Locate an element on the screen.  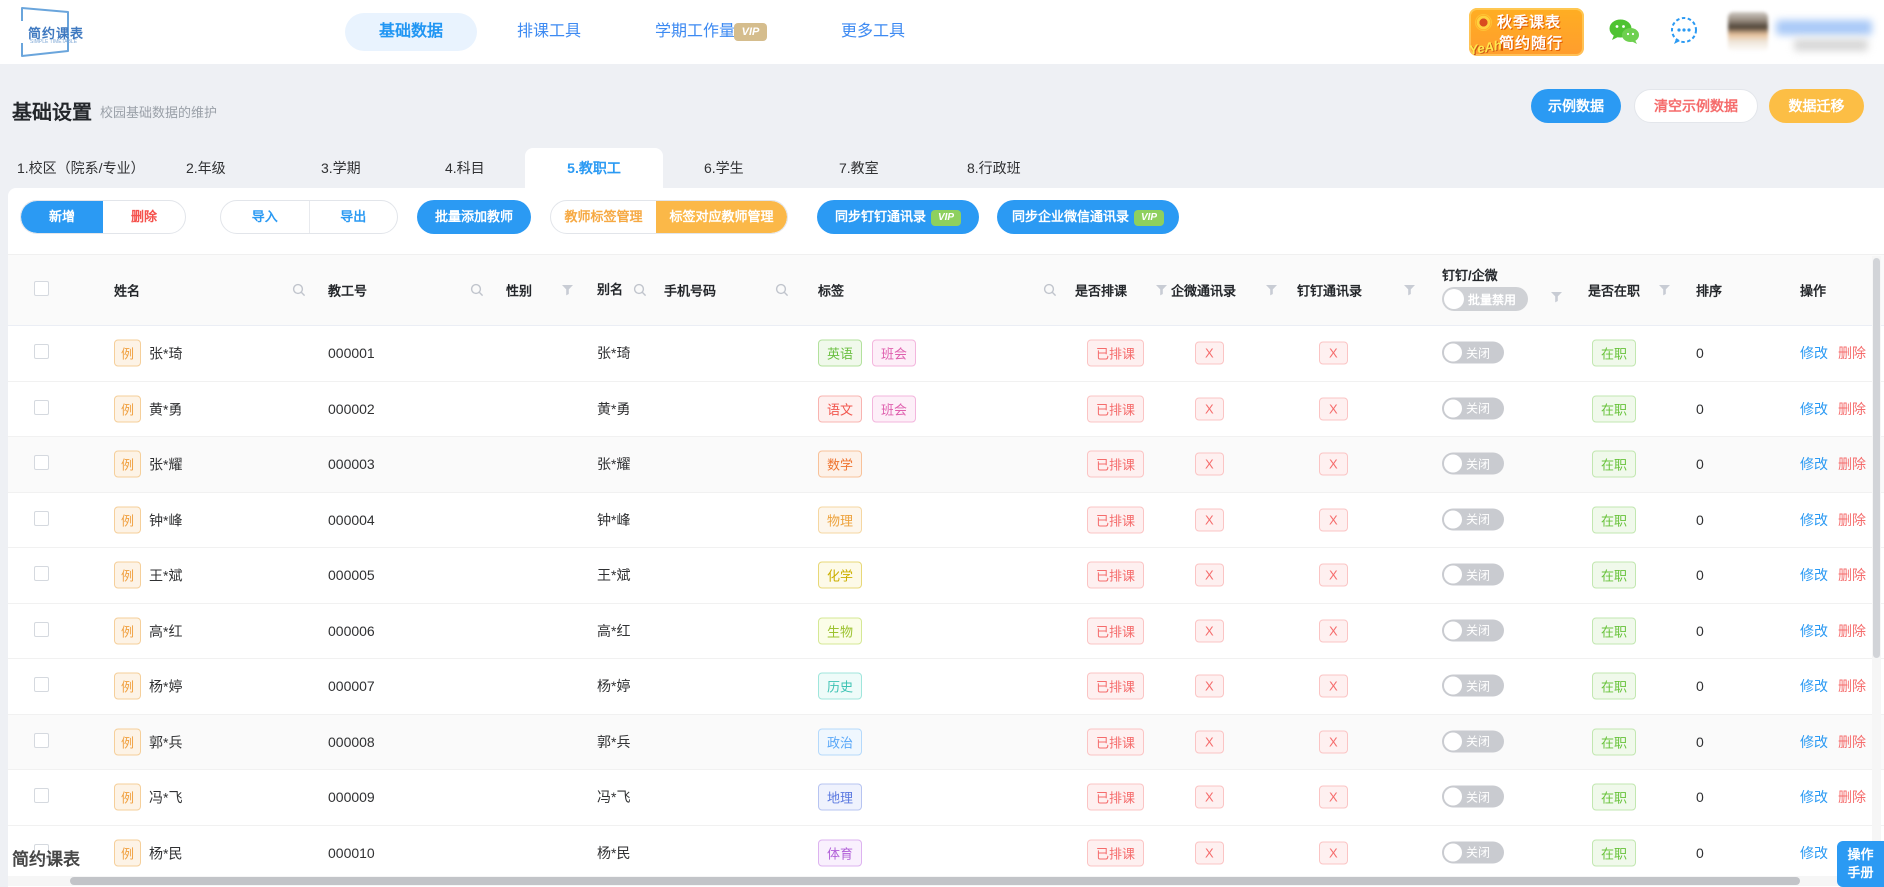
data-migrate-button: 数据迁移 is located at coordinates (1816, 106).